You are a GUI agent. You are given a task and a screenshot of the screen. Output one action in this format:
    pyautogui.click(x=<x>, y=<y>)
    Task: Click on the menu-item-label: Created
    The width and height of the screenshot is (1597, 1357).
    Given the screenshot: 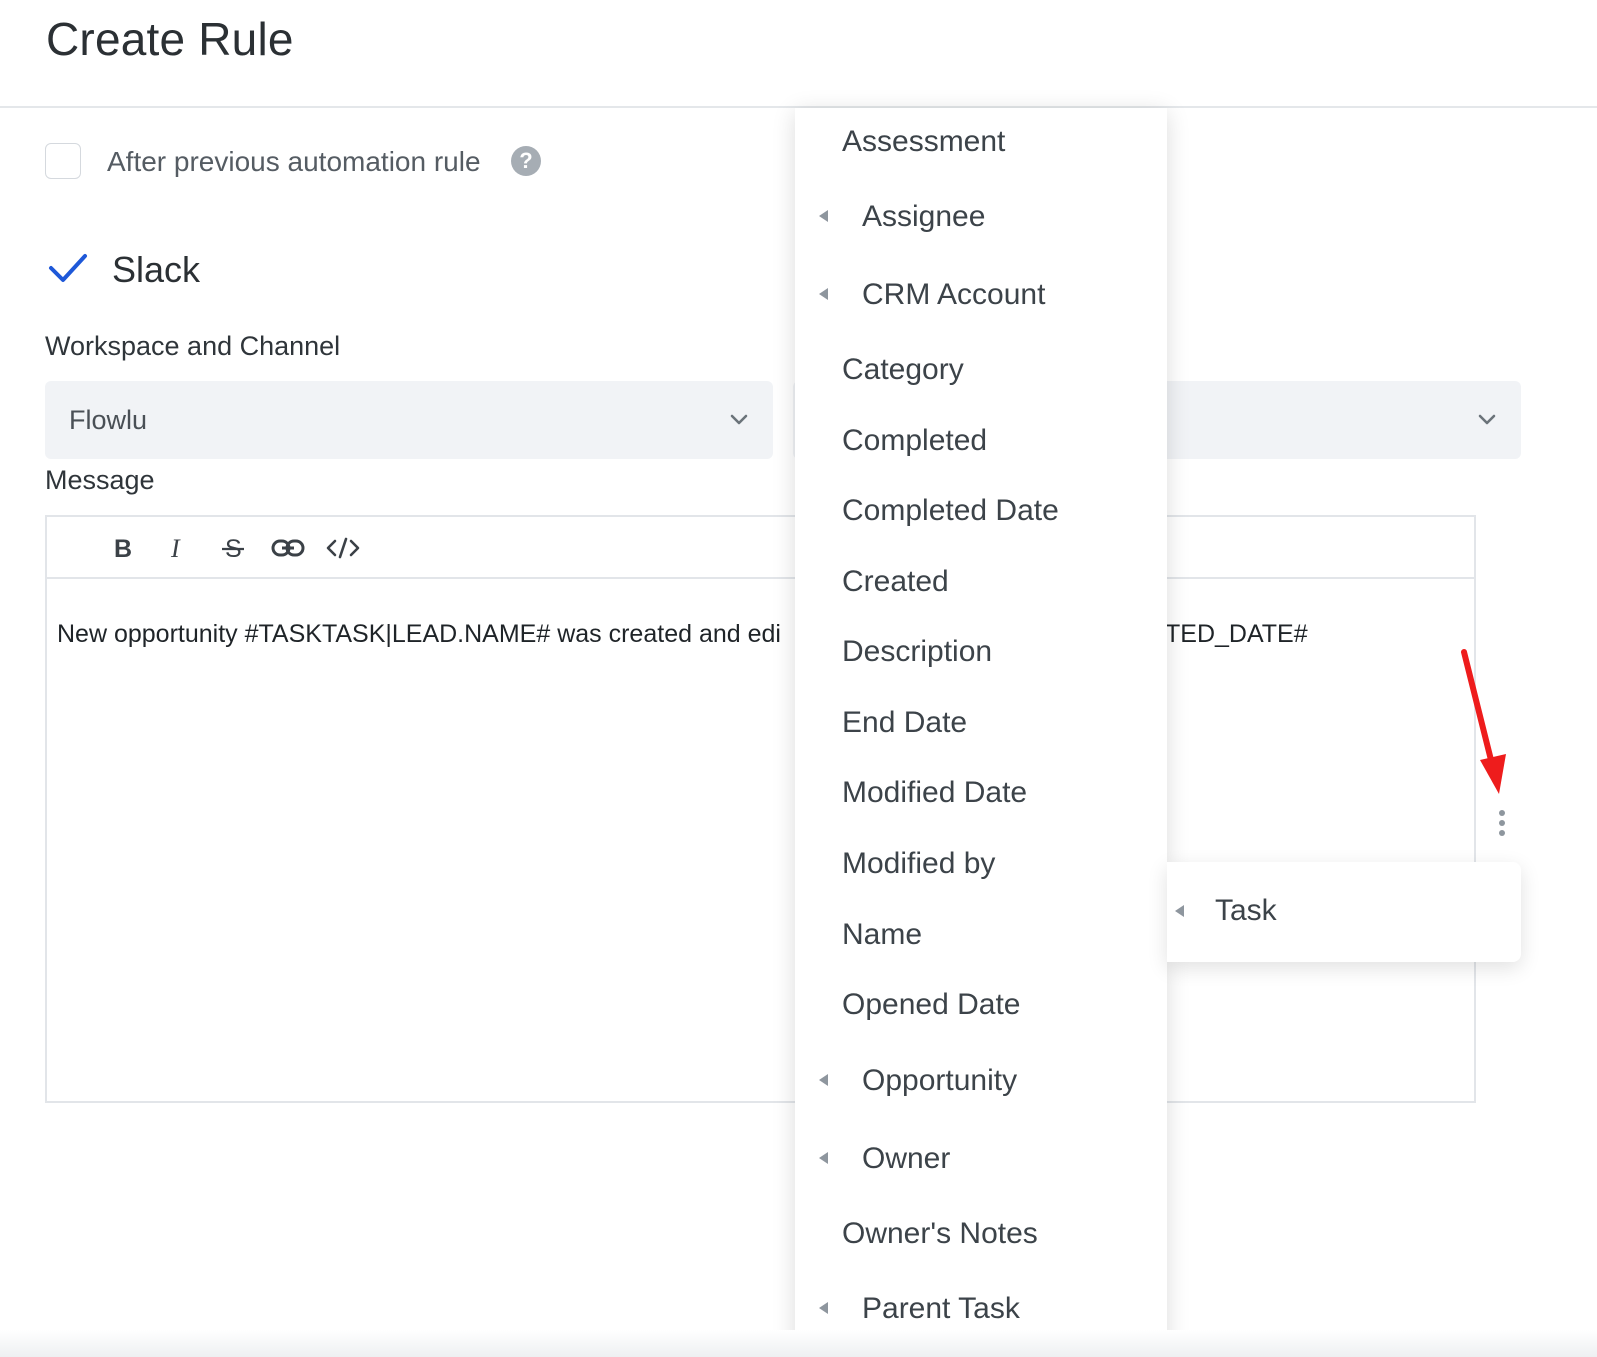 What is the action you would take?
    pyautogui.click(x=895, y=581)
    